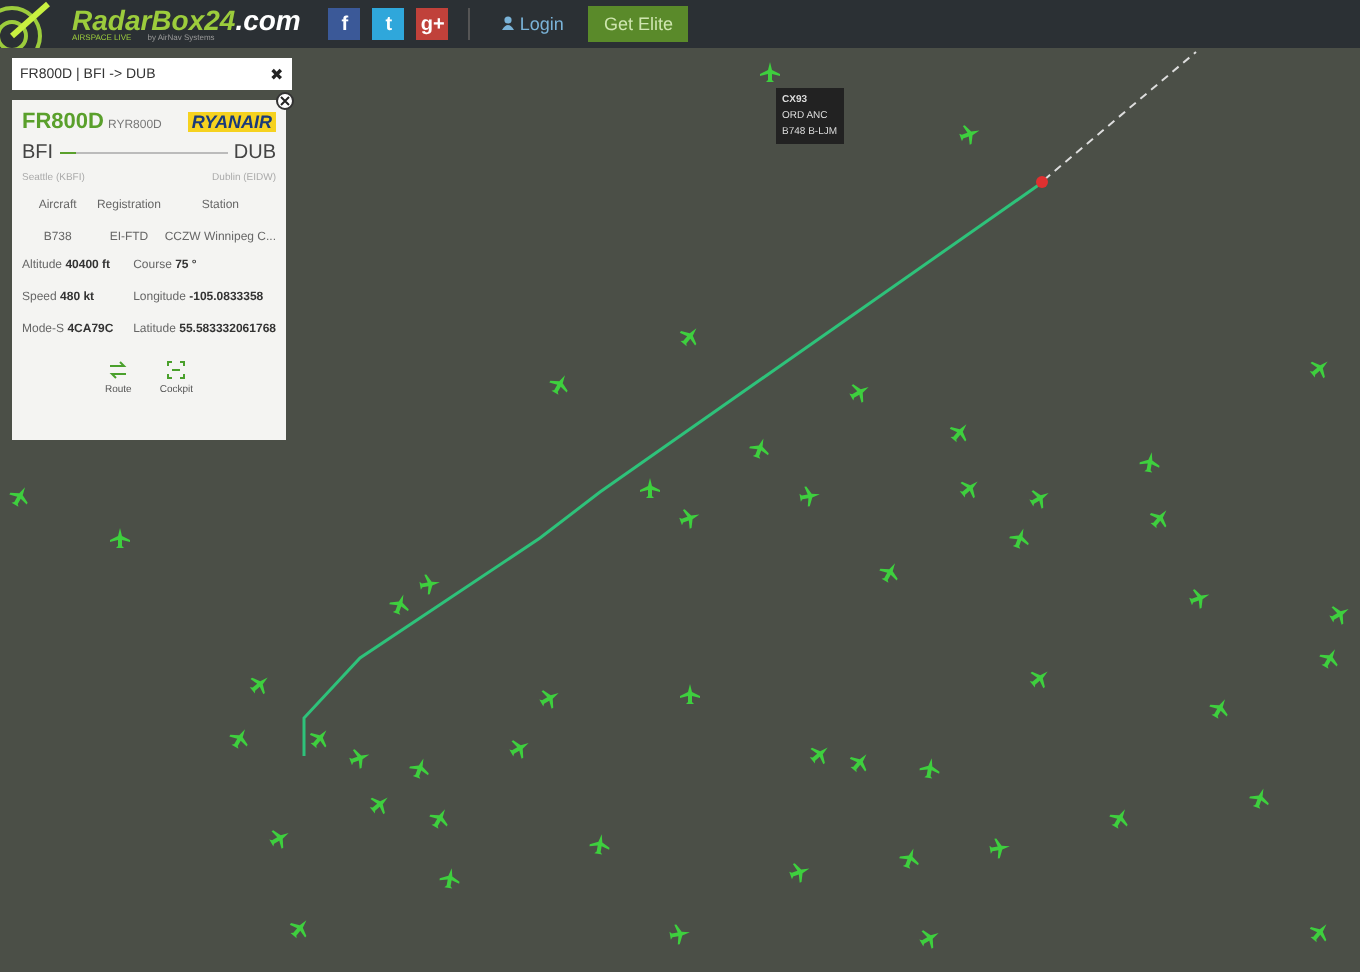 The width and height of the screenshot is (1360, 972). What do you see at coordinates (508, 23) in the screenshot?
I see `user-icon` at bounding box center [508, 23].